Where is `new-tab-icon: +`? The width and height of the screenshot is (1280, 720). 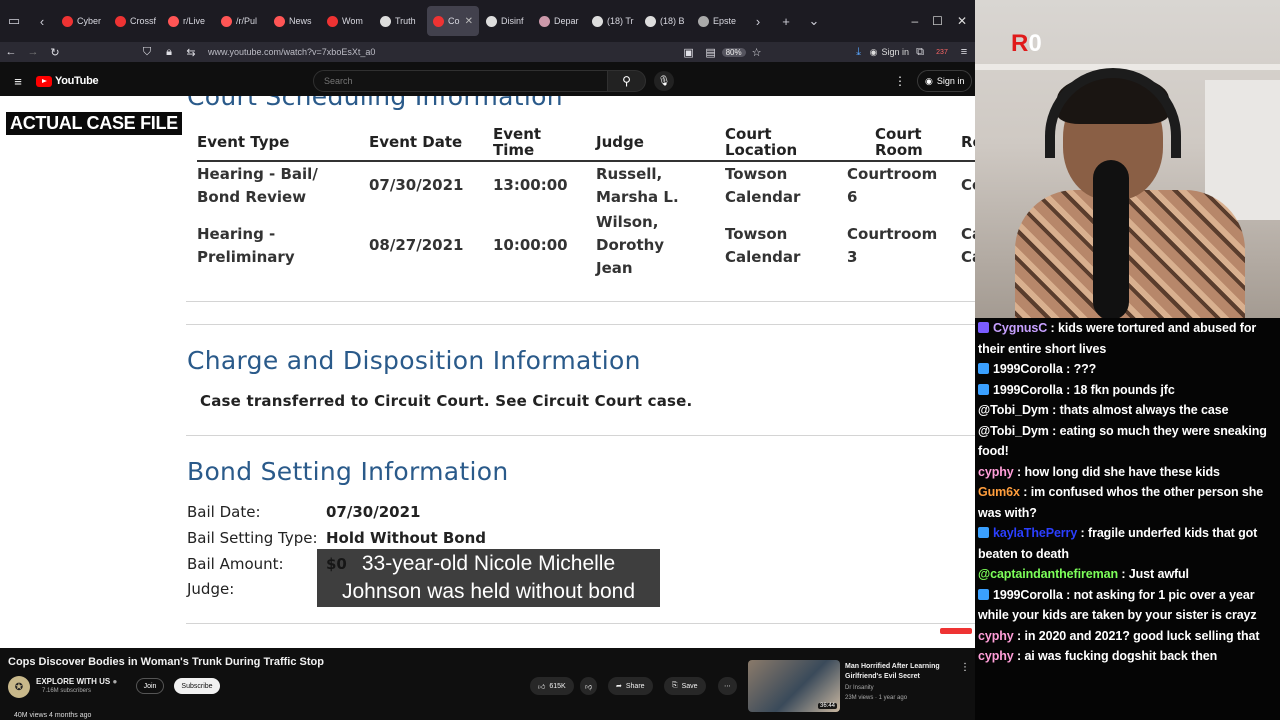
new-tab-icon: + is located at coordinates (786, 21).